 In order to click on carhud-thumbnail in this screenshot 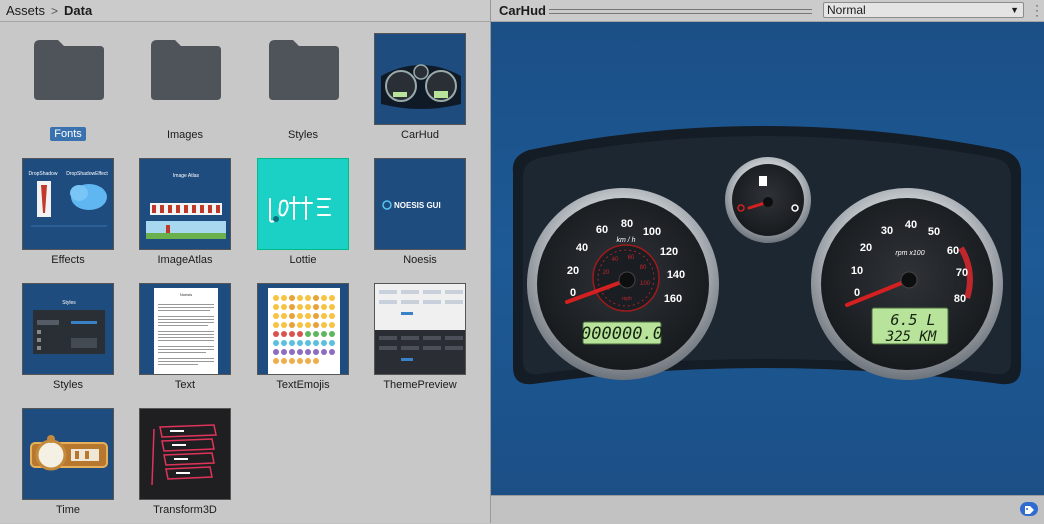, I will do `click(420, 79)`.